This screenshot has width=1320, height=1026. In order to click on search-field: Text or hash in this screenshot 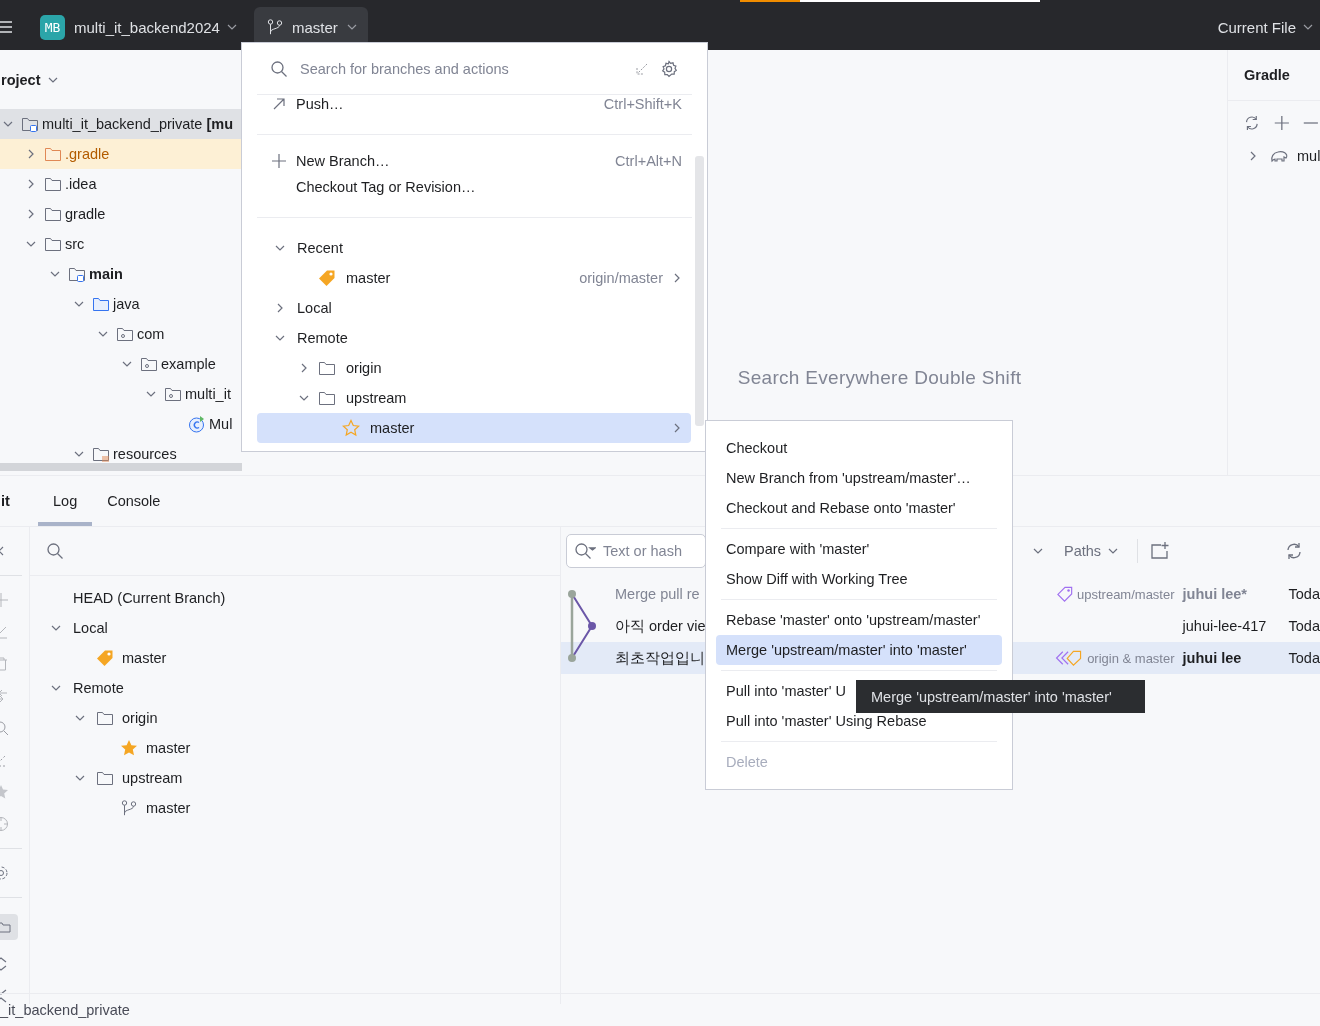, I will do `click(636, 551)`.